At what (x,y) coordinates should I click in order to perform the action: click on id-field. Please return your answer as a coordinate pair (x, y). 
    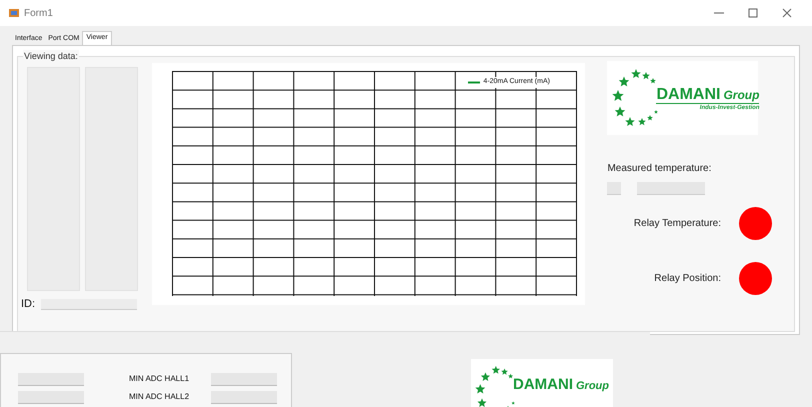
    Looking at the image, I should click on (89, 304).